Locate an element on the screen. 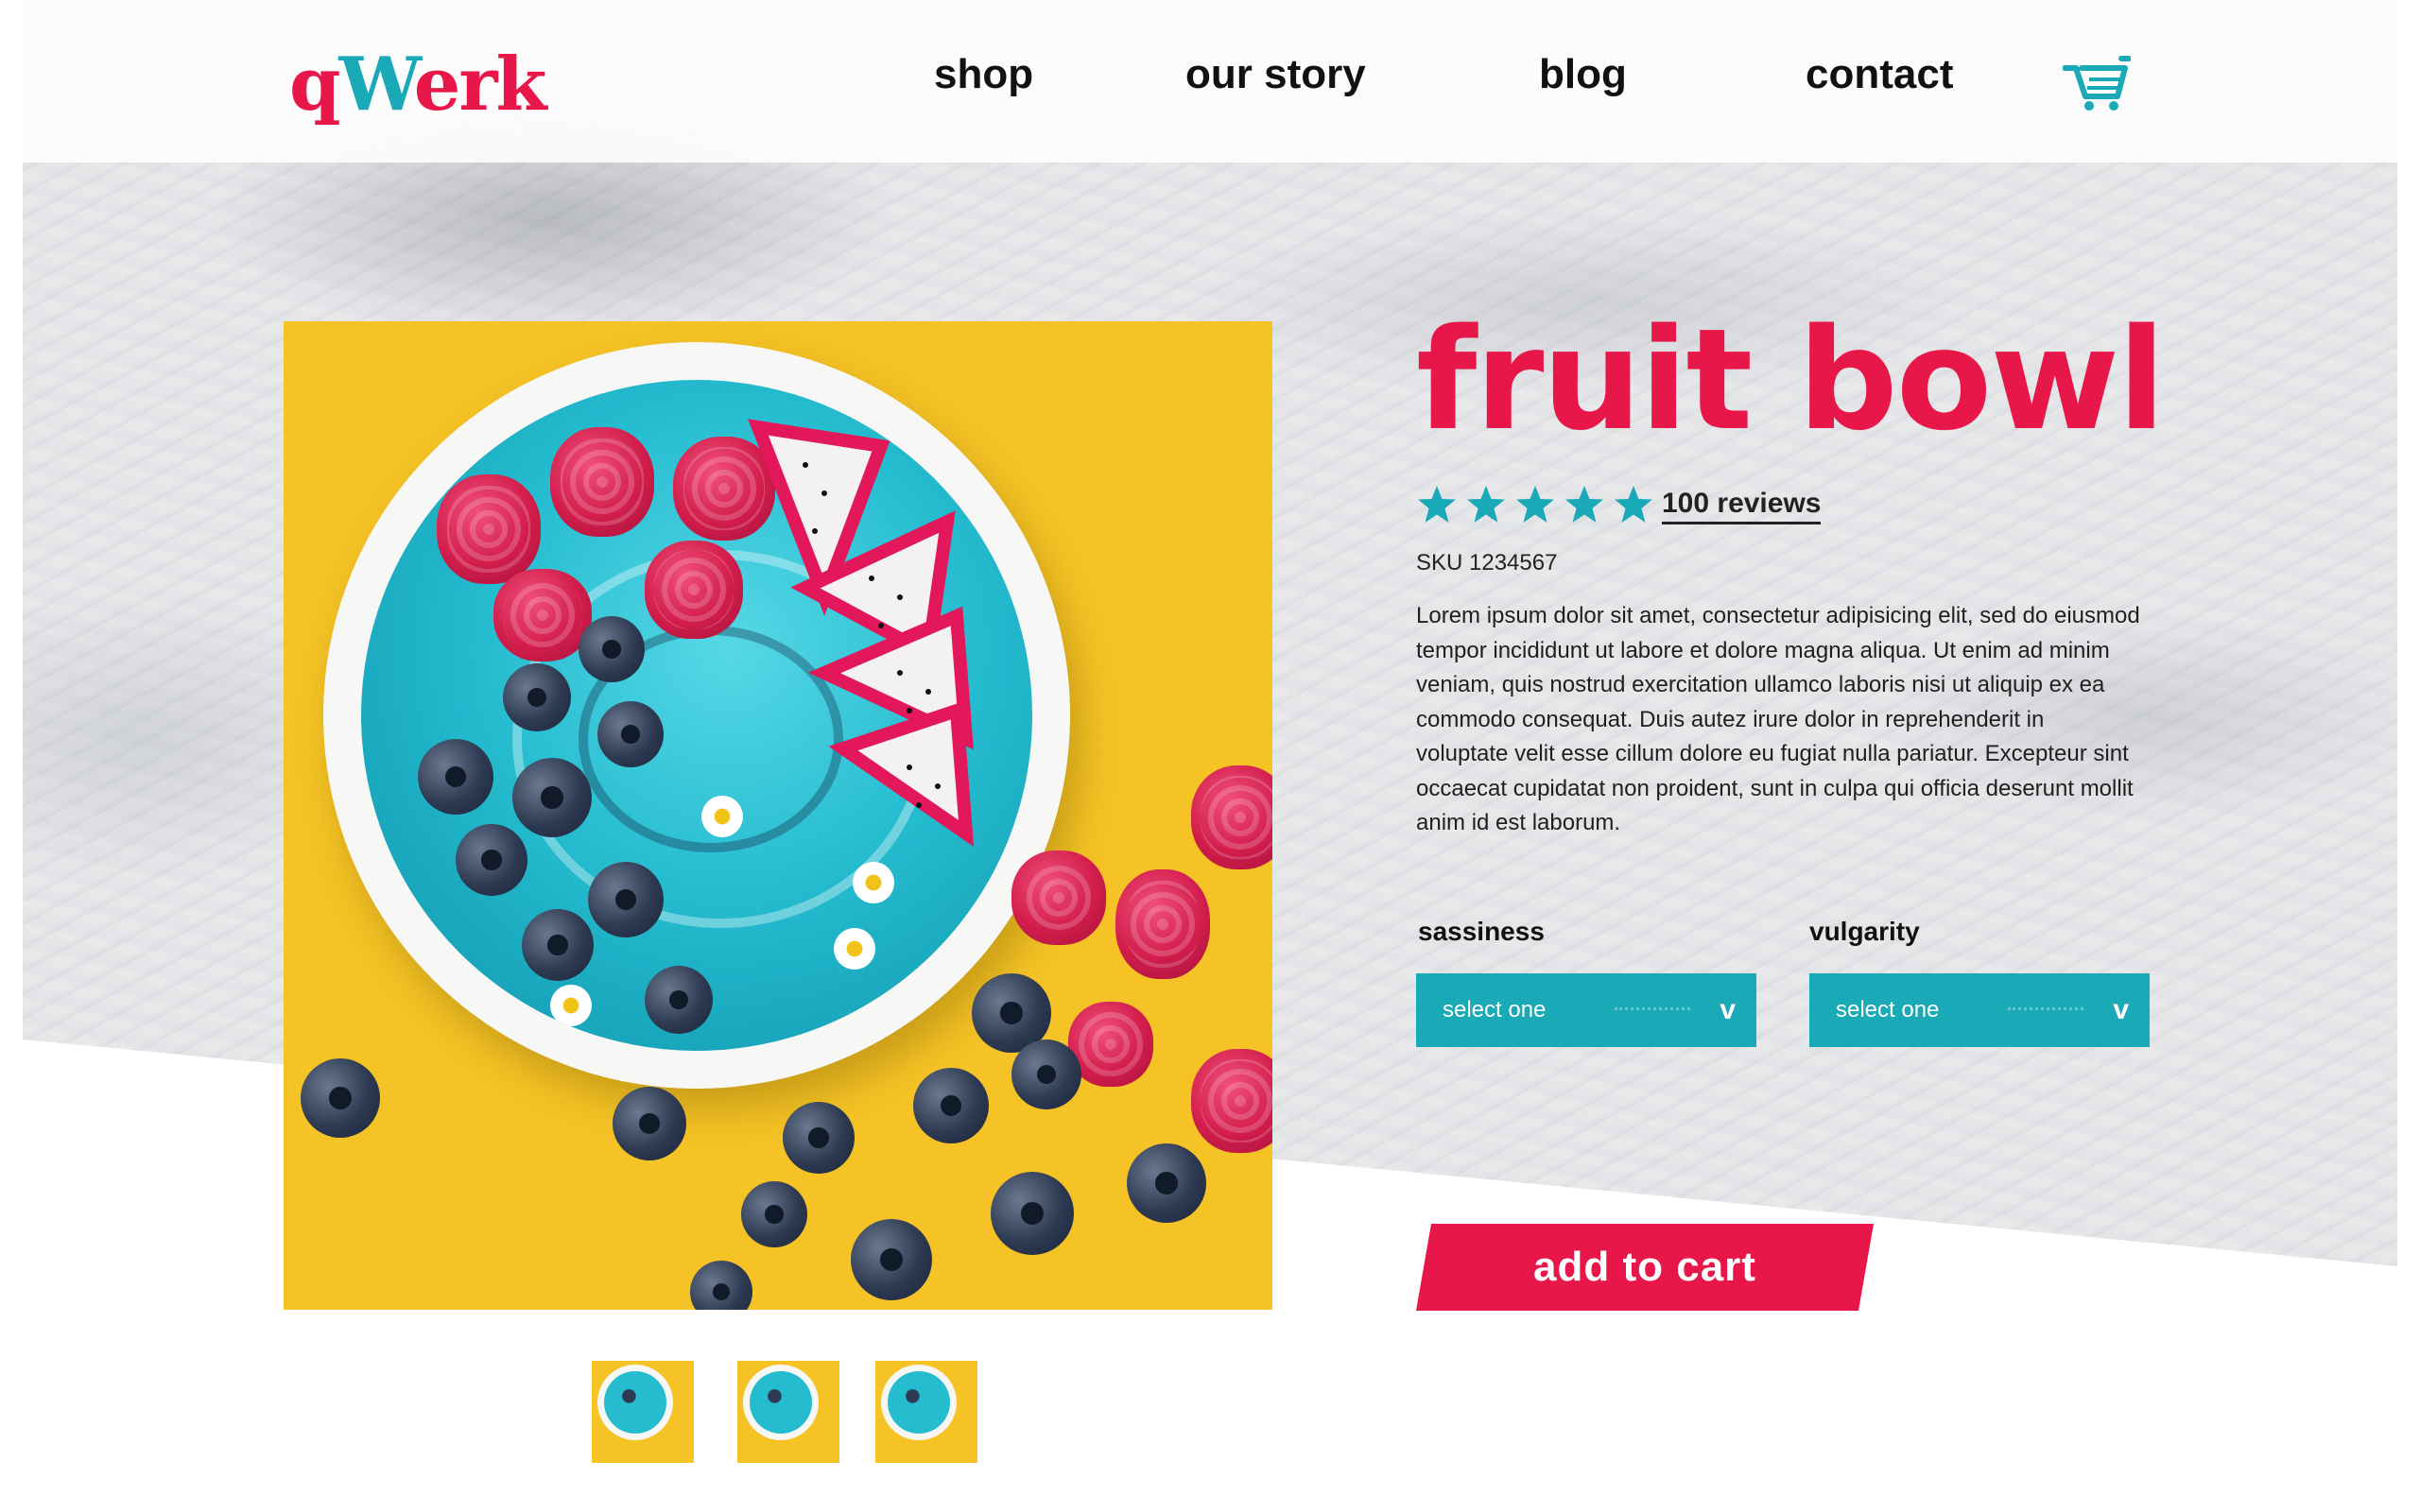  add-to-cart-button: add to cart is located at coordinates (1645, 1267).